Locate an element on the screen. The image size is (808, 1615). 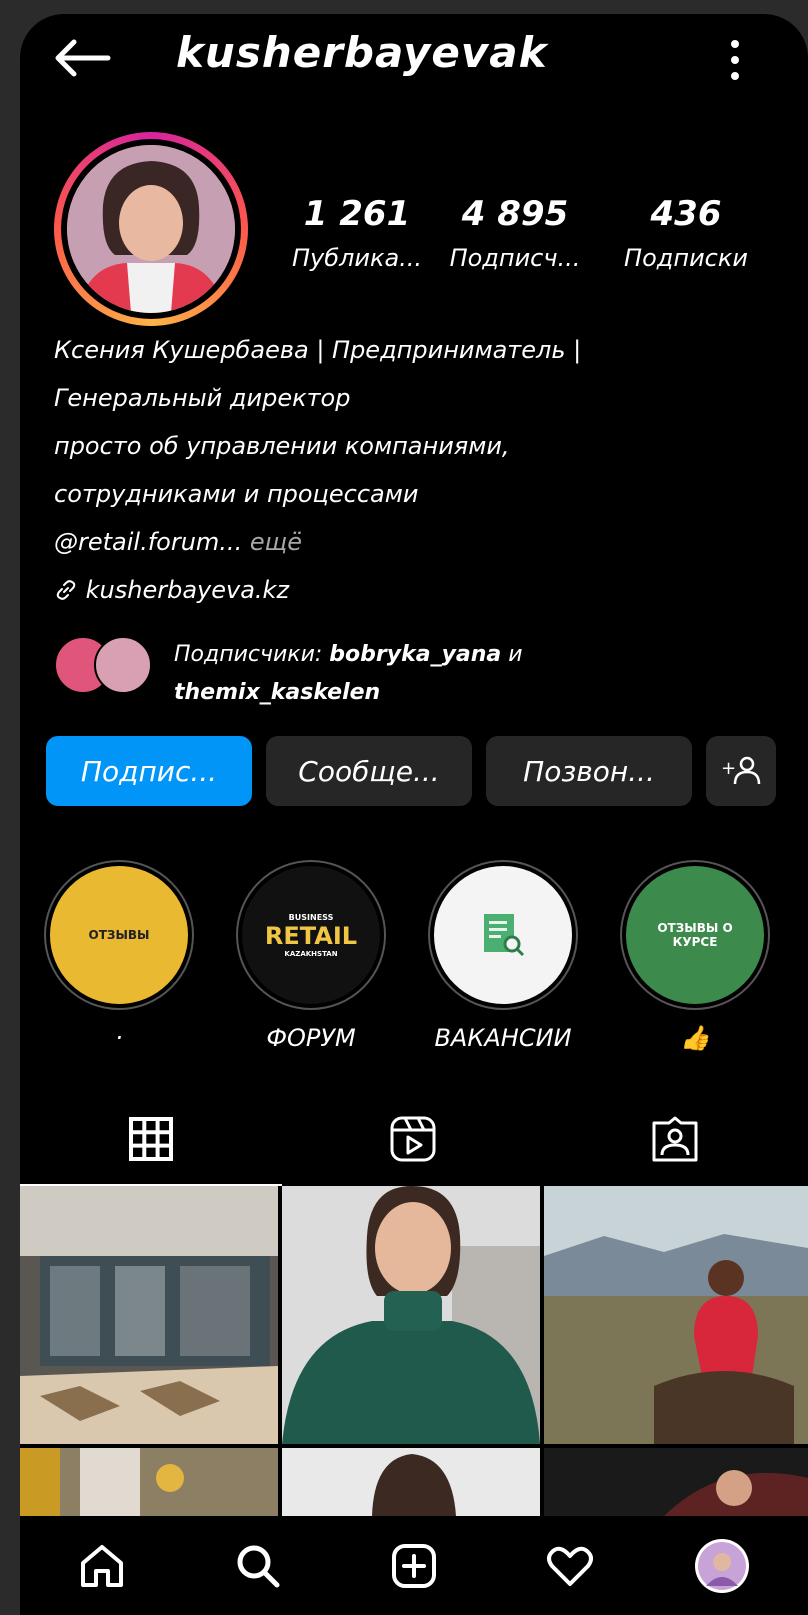
following-count: 436 is located at coordinates (686, 214).